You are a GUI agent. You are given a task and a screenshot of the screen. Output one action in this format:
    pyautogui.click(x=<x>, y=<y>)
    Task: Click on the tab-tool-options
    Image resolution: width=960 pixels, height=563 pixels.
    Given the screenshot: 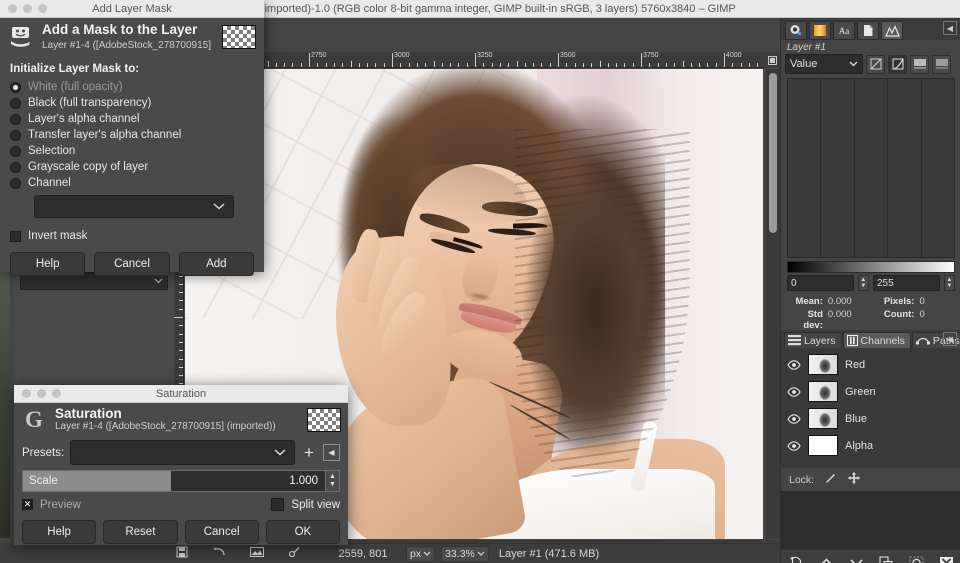 What is the action you would take?
    pyautogui.click(x=796, y=30)
    